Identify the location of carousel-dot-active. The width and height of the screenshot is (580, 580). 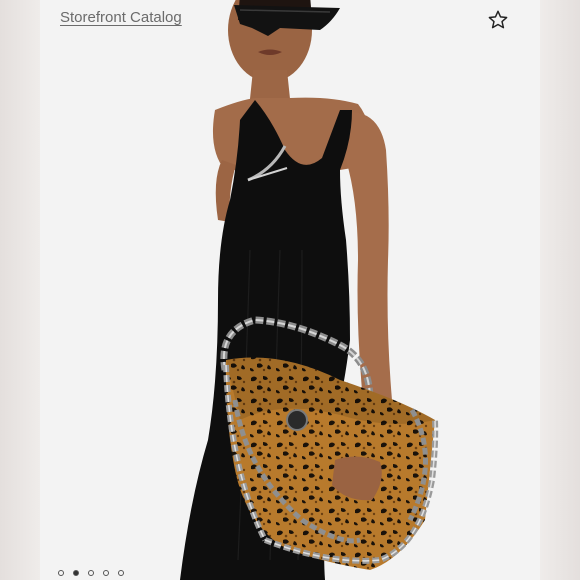
(76, 573).